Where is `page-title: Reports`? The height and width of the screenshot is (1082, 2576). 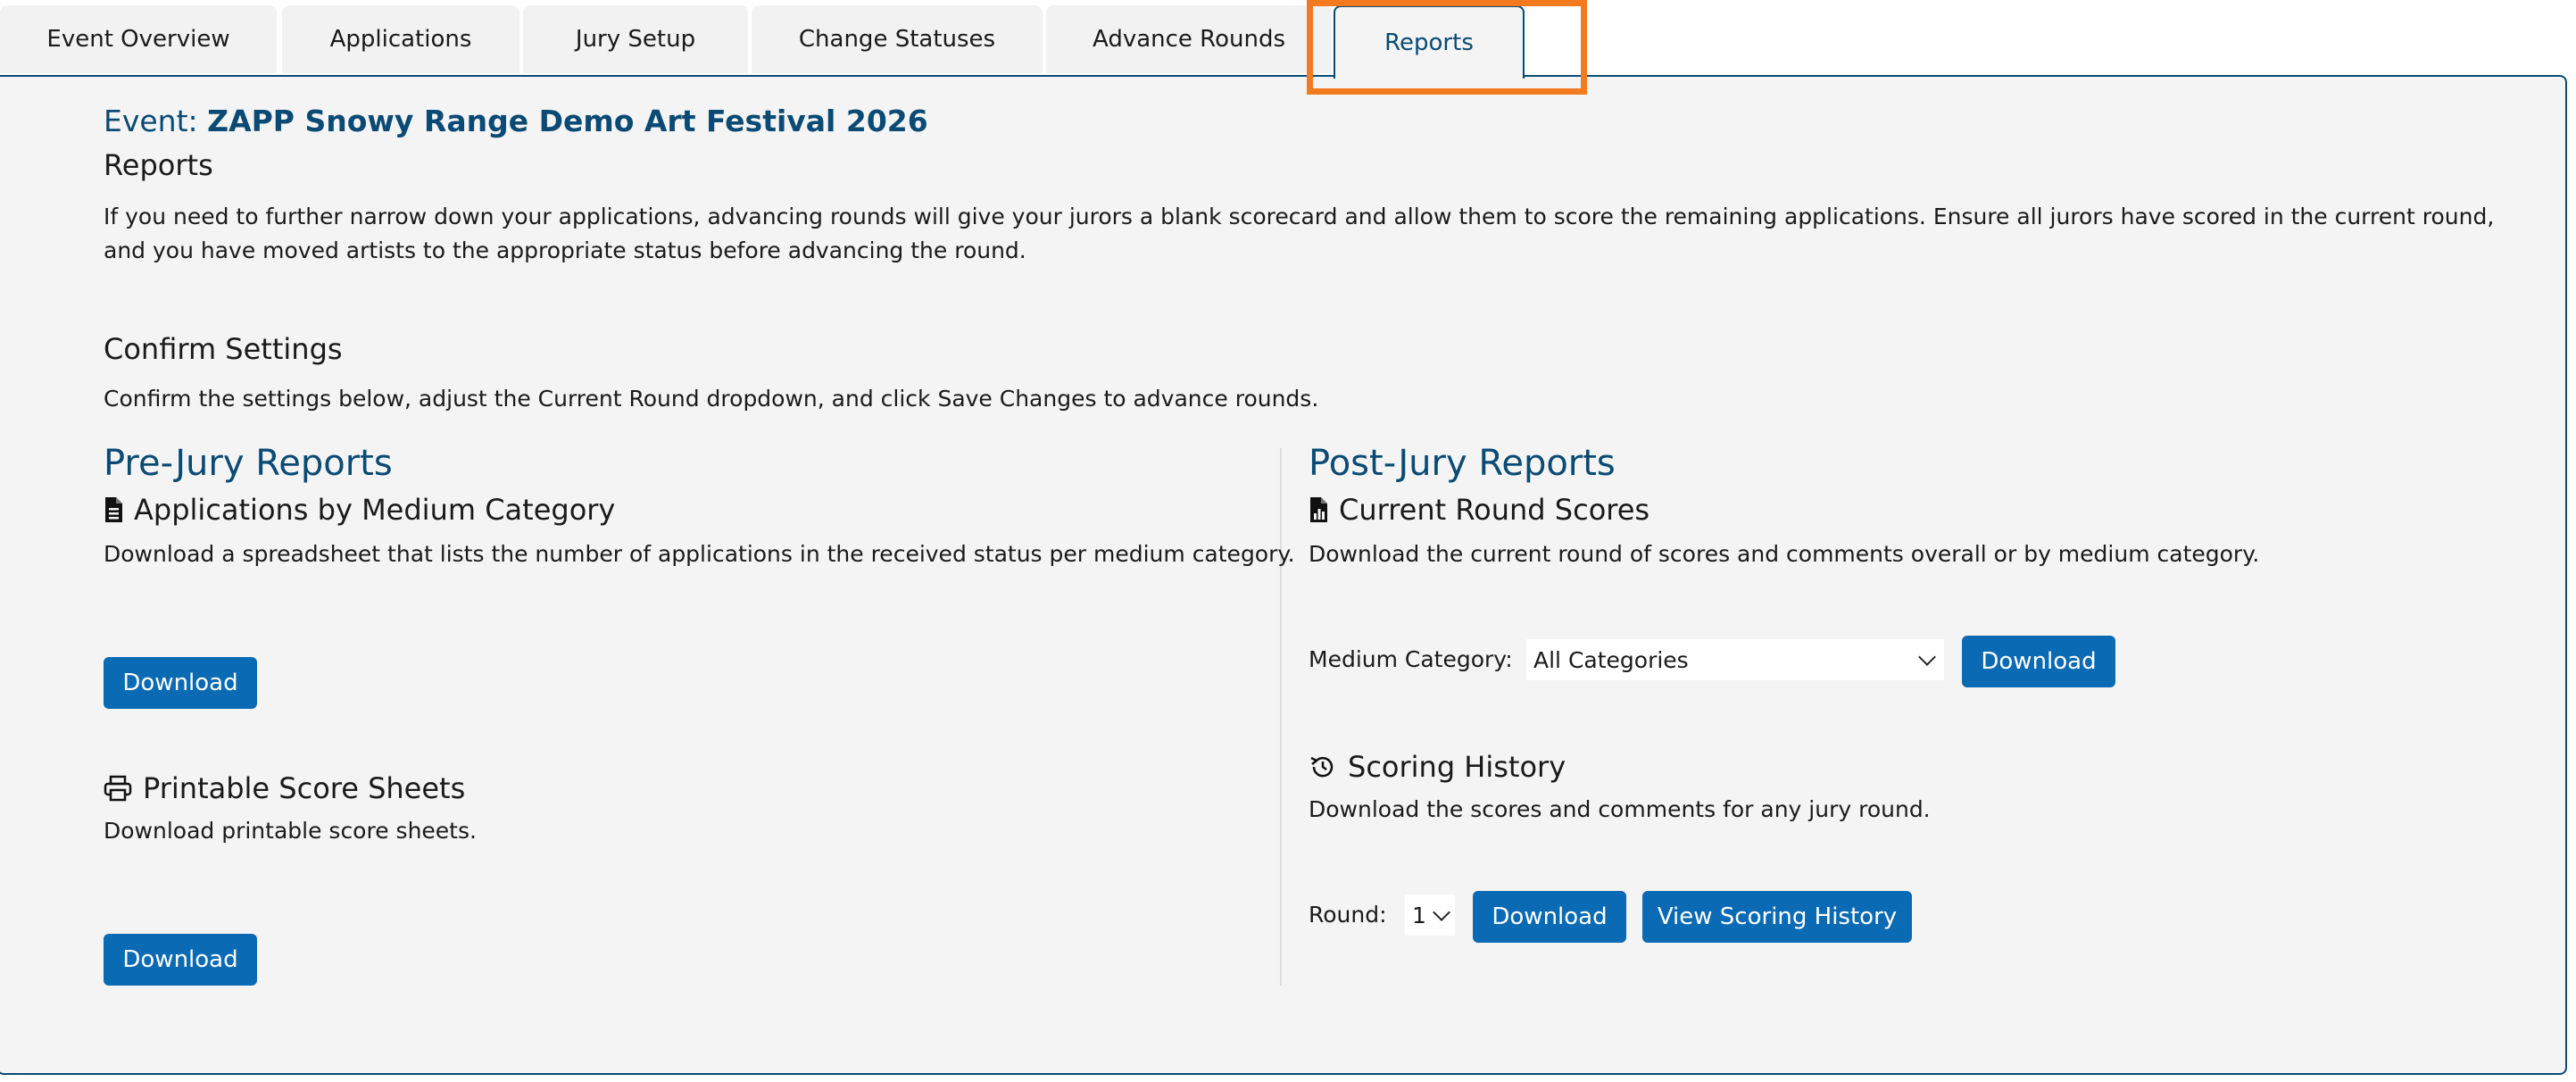 page-title: Reports is located at coordinates (158, 165).